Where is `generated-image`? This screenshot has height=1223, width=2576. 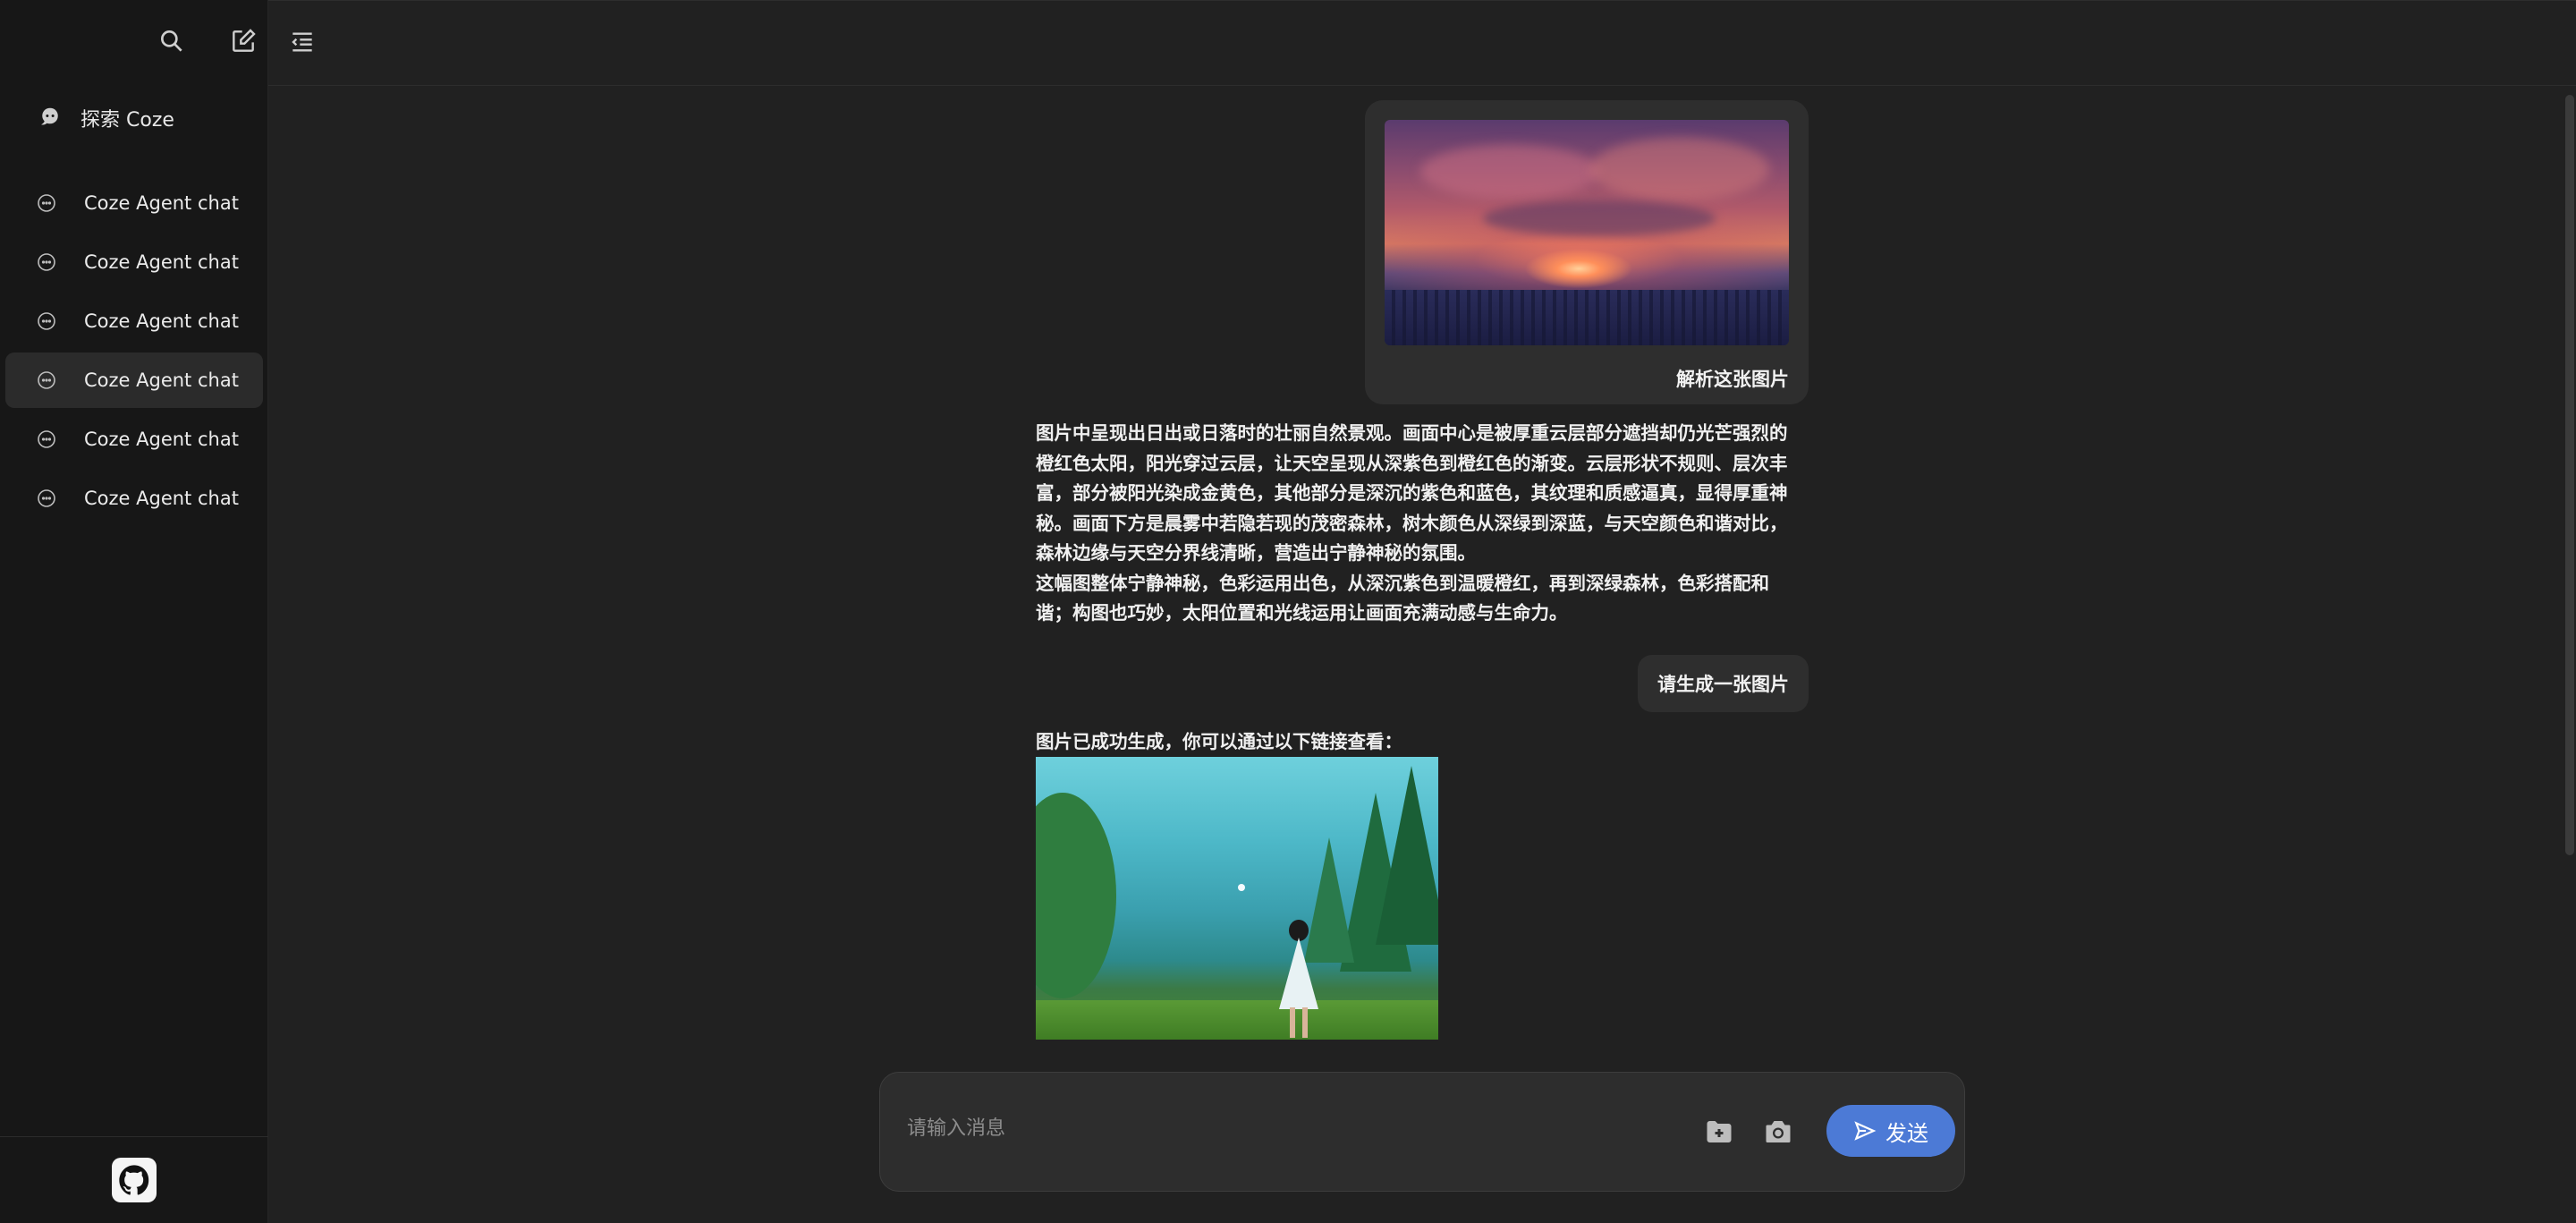
generated-image is located at coordinates (1237, 898).